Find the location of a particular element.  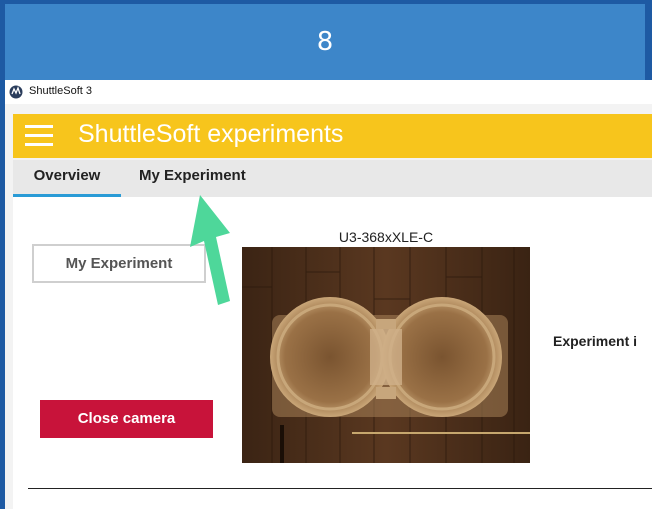

green-up-arrow-icon is located at coordinates (210, 250).